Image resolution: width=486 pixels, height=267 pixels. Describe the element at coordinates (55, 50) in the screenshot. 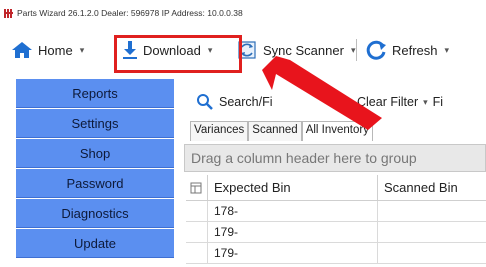

I see `home-label: Home` at that location.